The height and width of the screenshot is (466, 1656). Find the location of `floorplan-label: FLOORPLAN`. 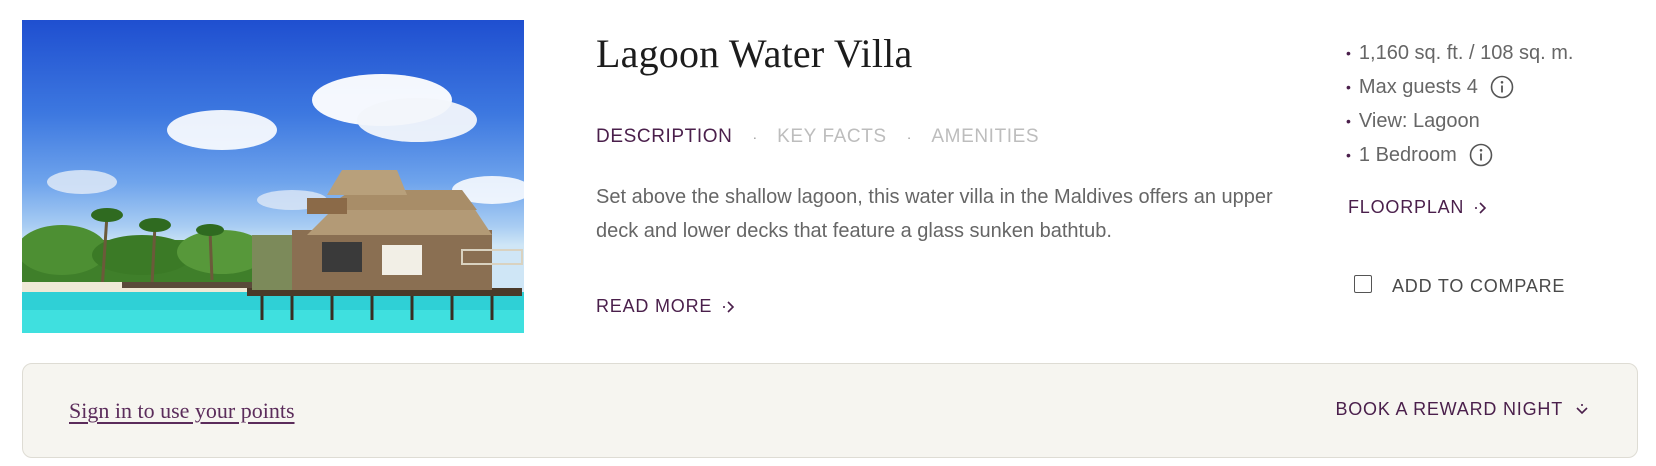

floorplan-label: FLOORPLAN is located at coordinates (1406, 207).